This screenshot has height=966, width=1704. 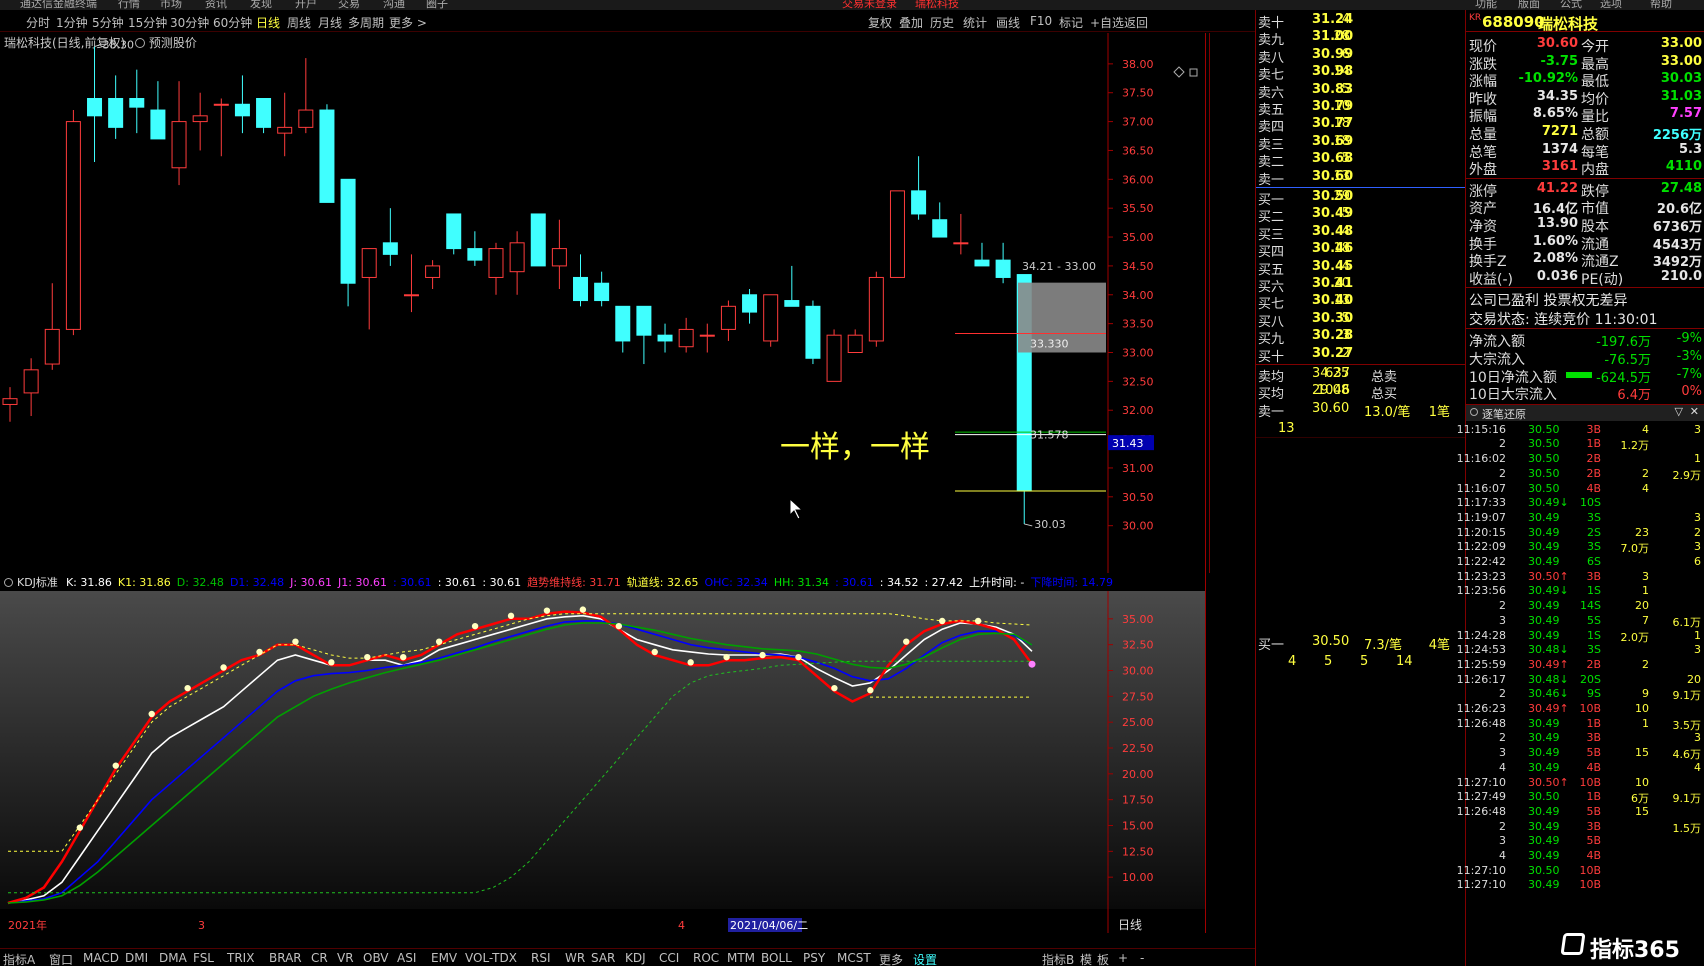 What do you see at coordinates (1474, 411) in the screenshot?
I see `tick-panel-icon` at bounding box center [1474, 411].